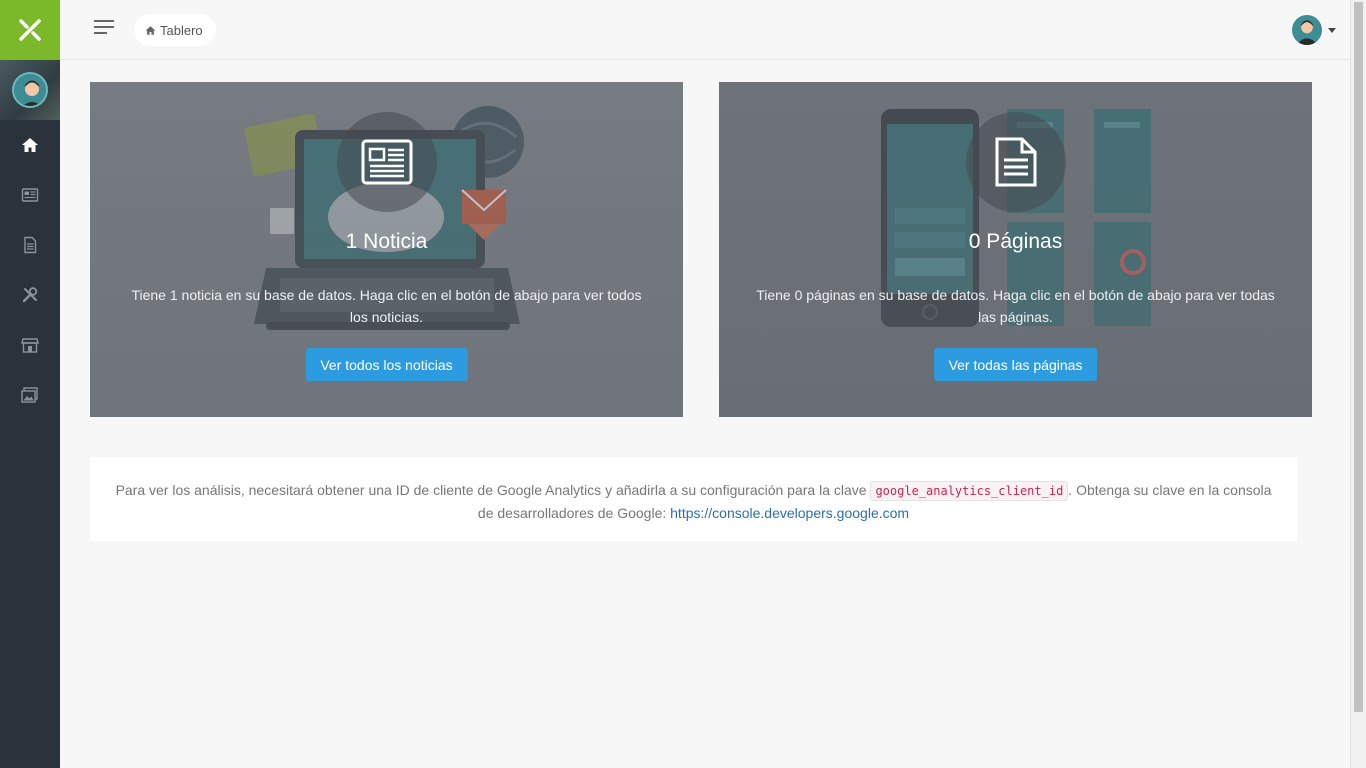 Image resolution: width=1366 pixels, height=768 pixels. What do you see at coordinates (1358, 357) in the screenshot?
I see `scrollbar-thumb` at bounding box center [1358, 357].